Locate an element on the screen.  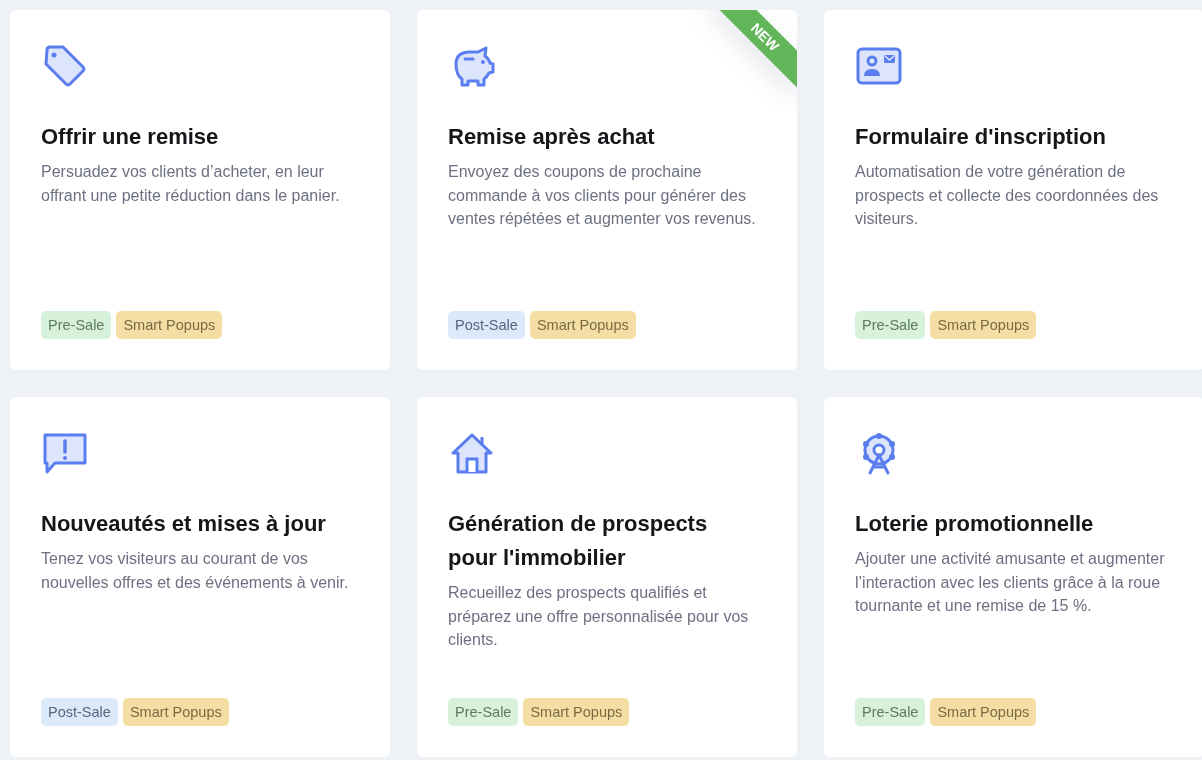
card-title: Remise après achat is located at coordinates (551, 137).